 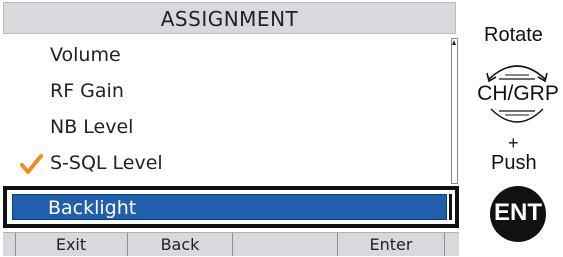 I want to click on selection-end-marker, so click(x=450, y=207).